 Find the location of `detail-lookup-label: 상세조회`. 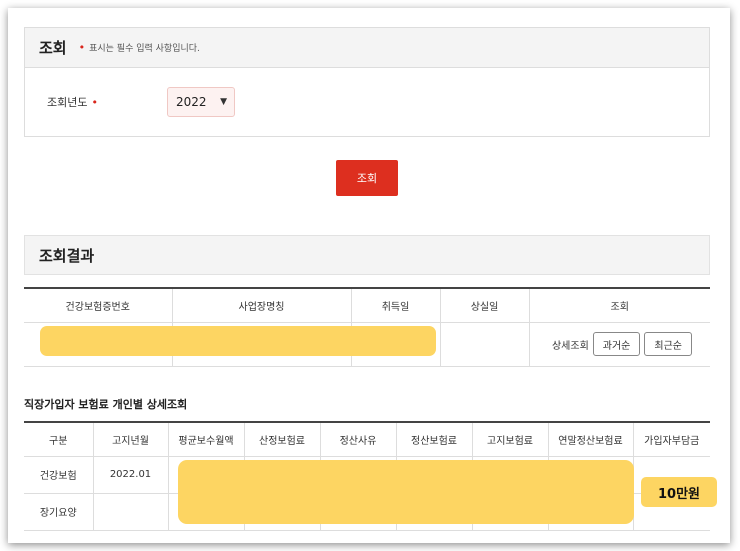

detail-lookup-label: 상세조회 is located at coordinates (570, 346).